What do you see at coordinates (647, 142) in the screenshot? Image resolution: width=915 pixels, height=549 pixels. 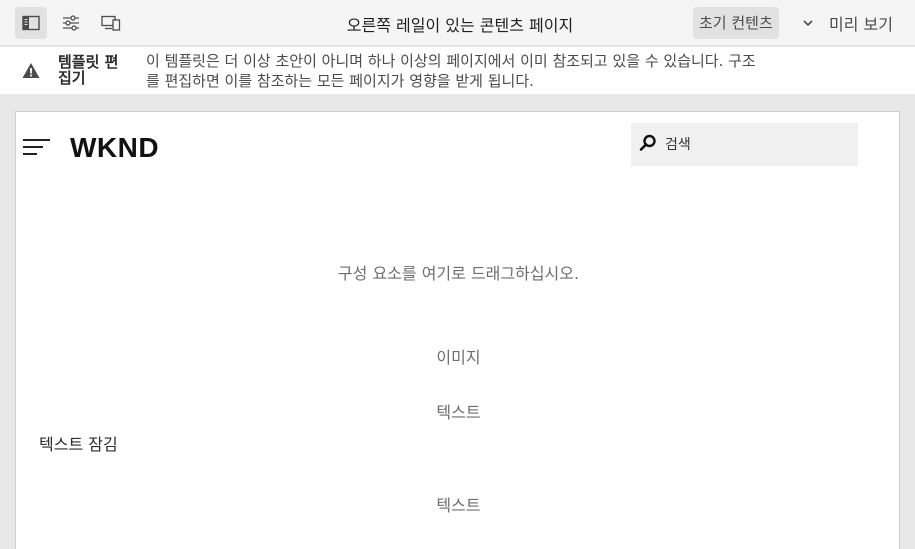 I see `search-icon` at bounding box center [647, 142].